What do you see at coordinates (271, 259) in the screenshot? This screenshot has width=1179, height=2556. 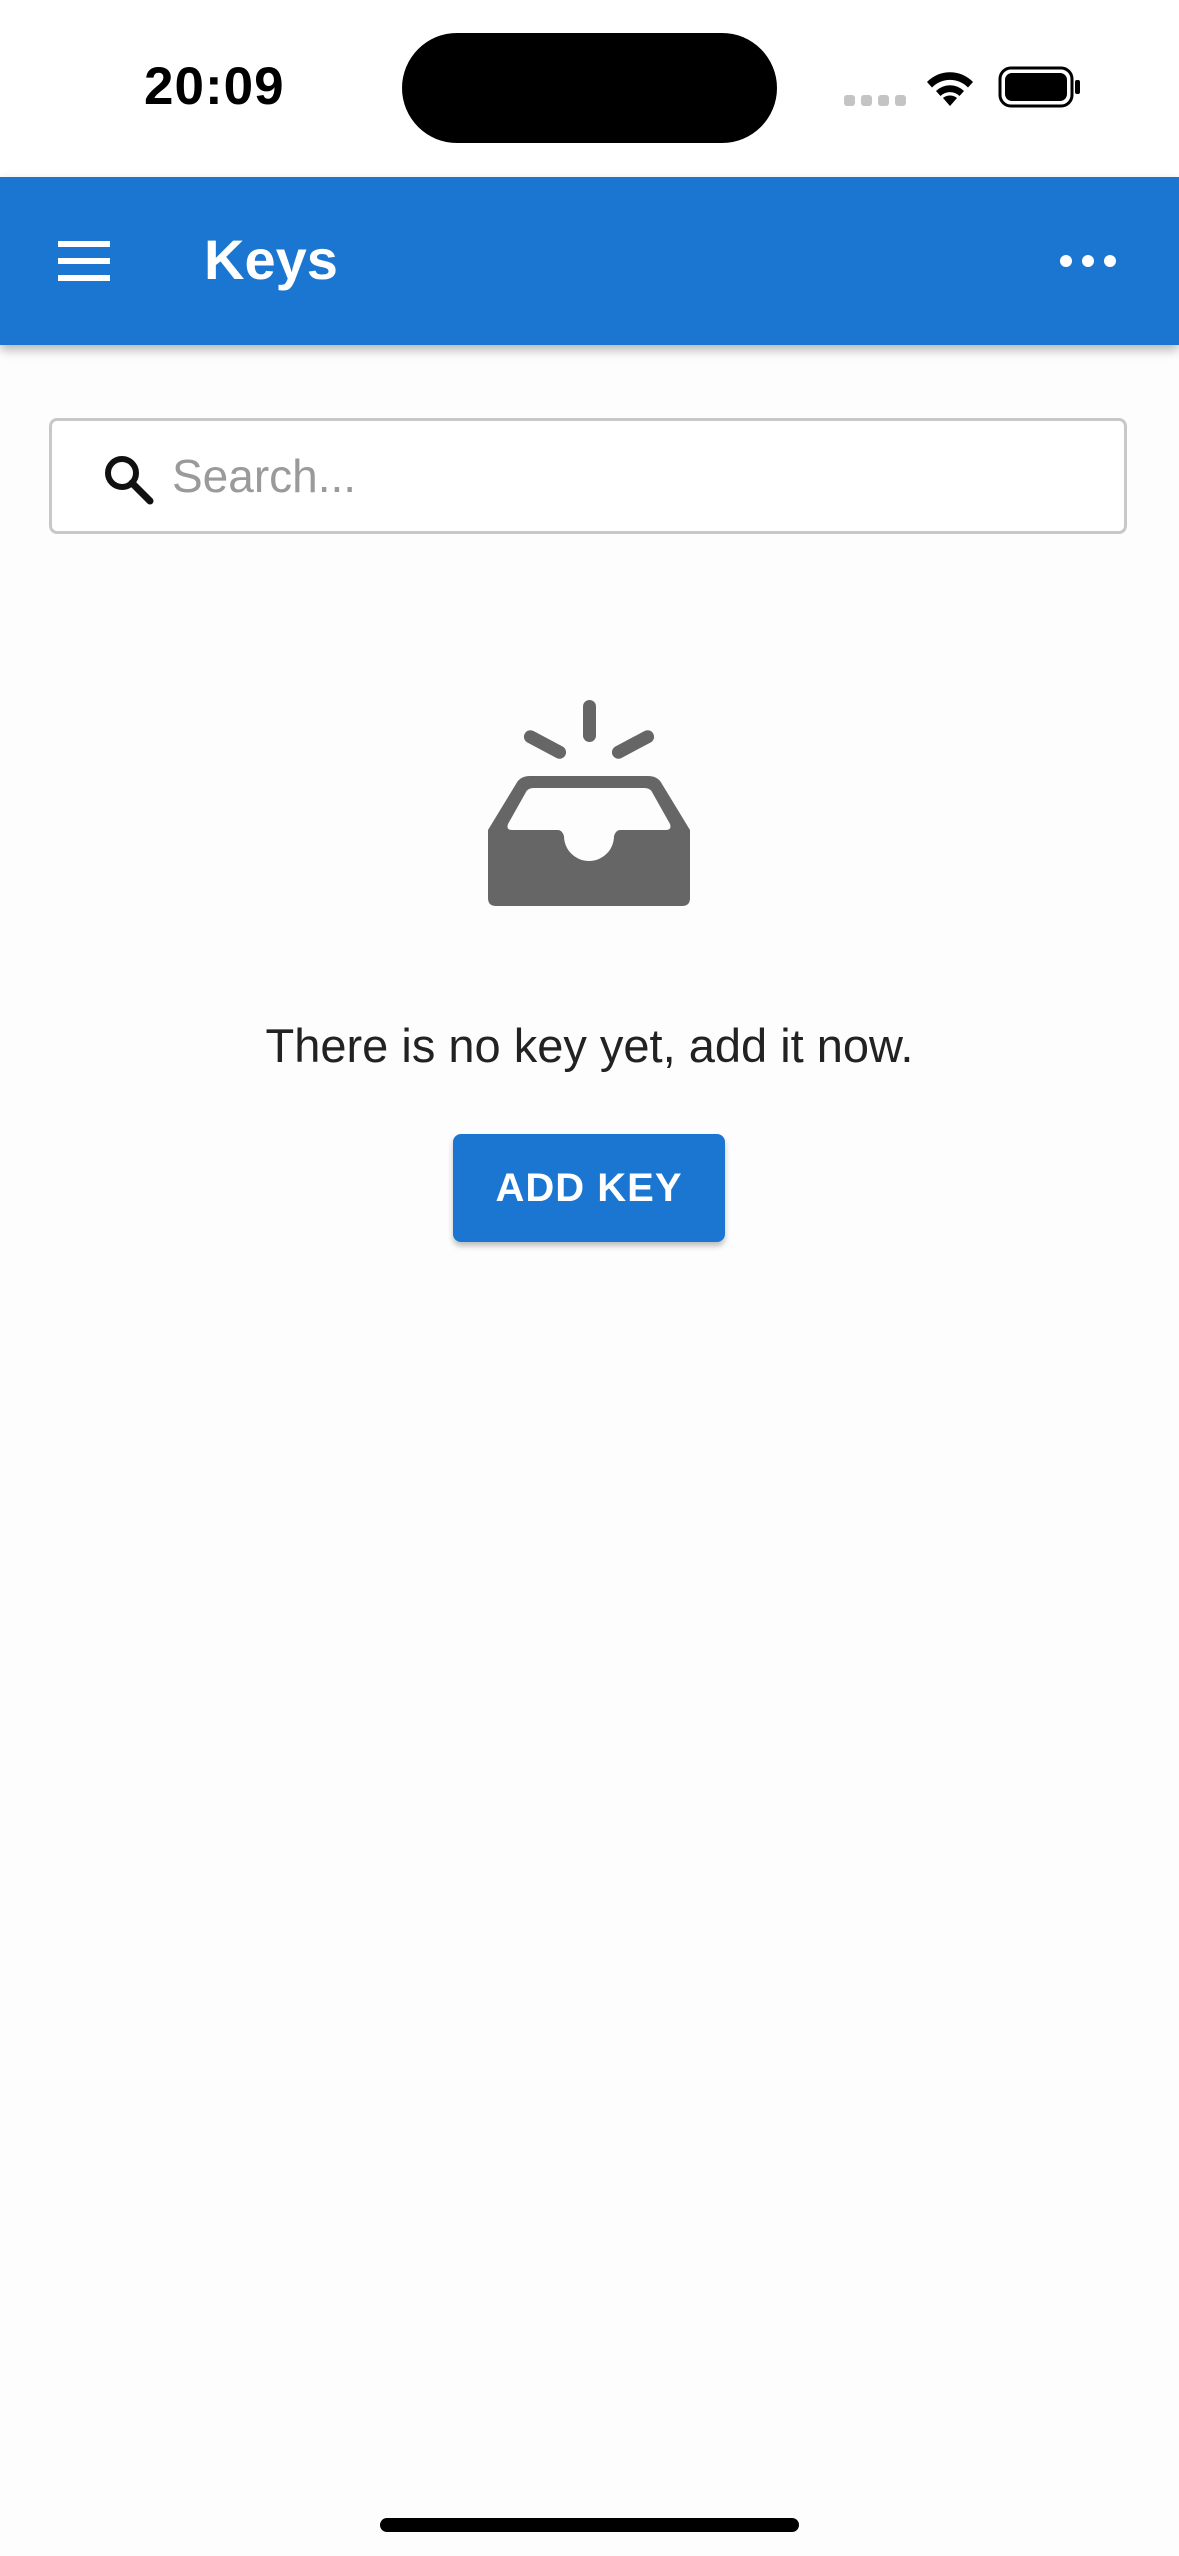 I see `page-title: Keys` at bounding box center [271, 259].